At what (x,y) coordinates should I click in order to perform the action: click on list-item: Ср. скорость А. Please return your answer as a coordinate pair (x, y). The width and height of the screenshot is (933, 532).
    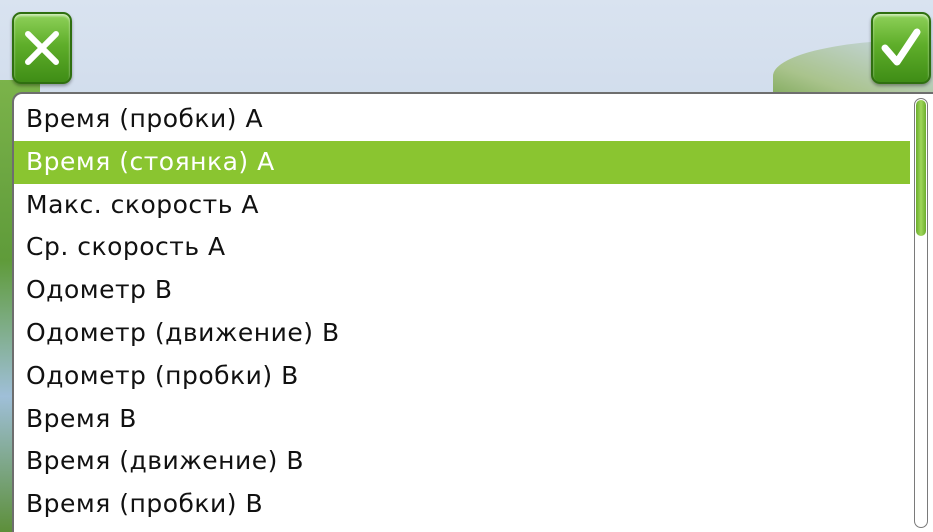
    Looking at the image, I should click on (462, 247).